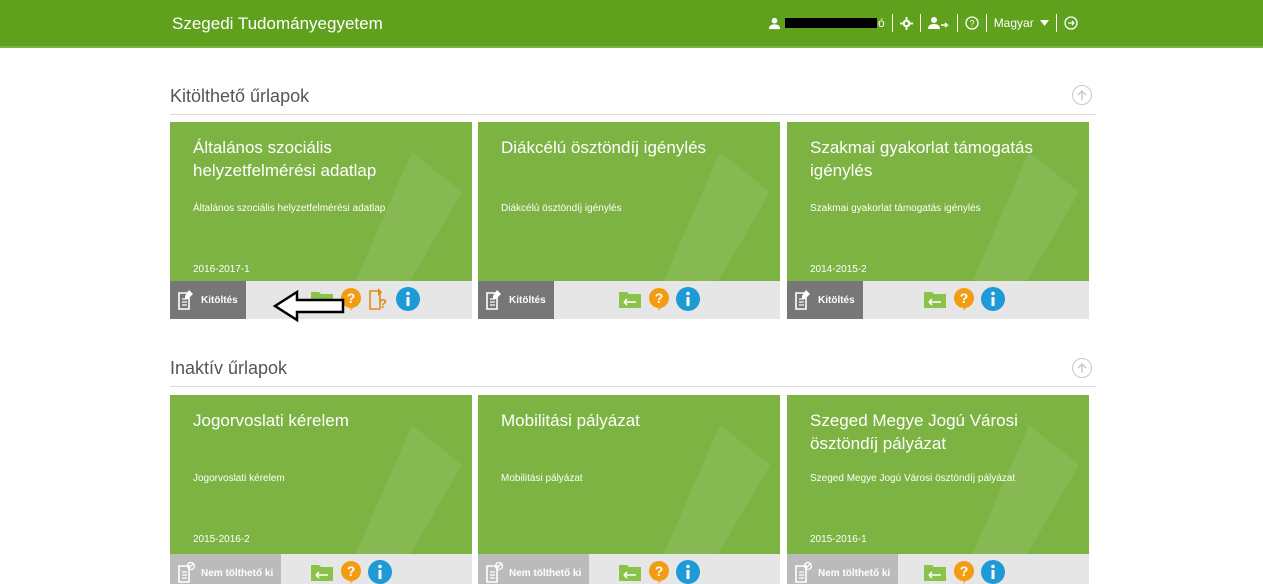  What do you see at coordinates (921, 159) in the screenshot?
I see `card-title: Szakmai gyakorlat támogatás igénylés` at bounding box center [921, 159].